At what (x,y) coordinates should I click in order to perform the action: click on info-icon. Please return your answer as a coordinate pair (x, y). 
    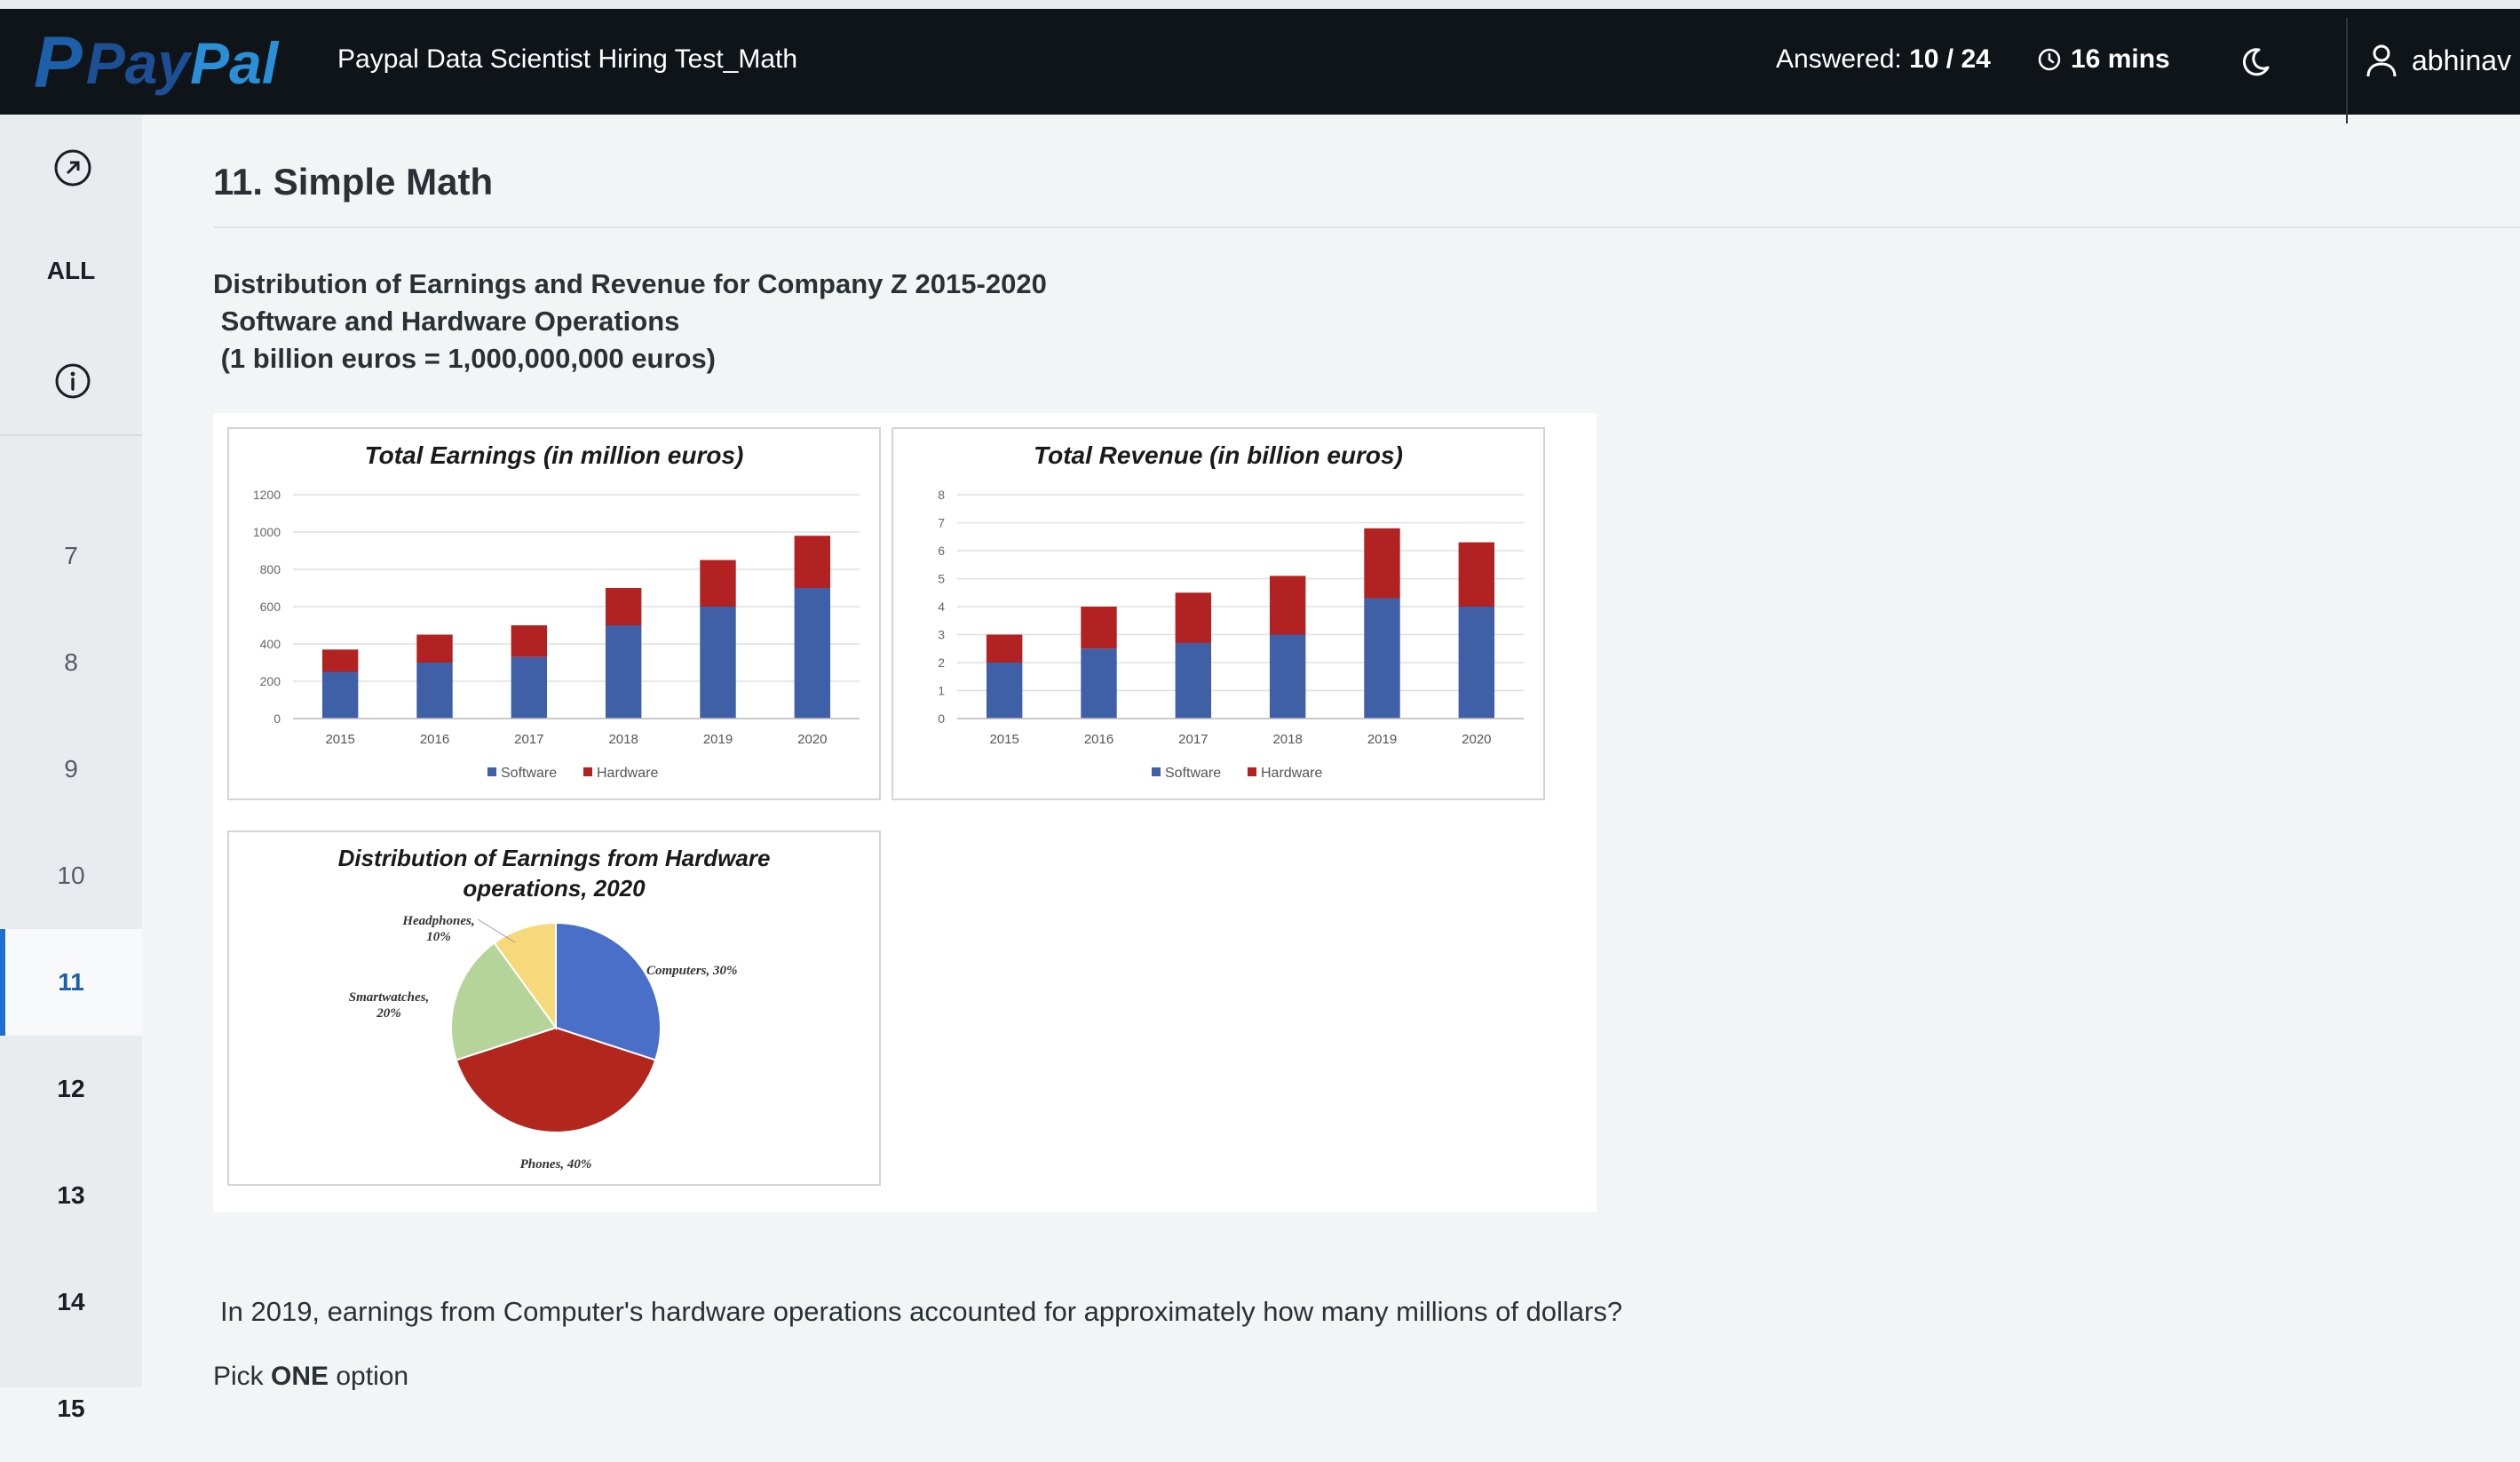
    Looking at the image, I should click on (72, 381).